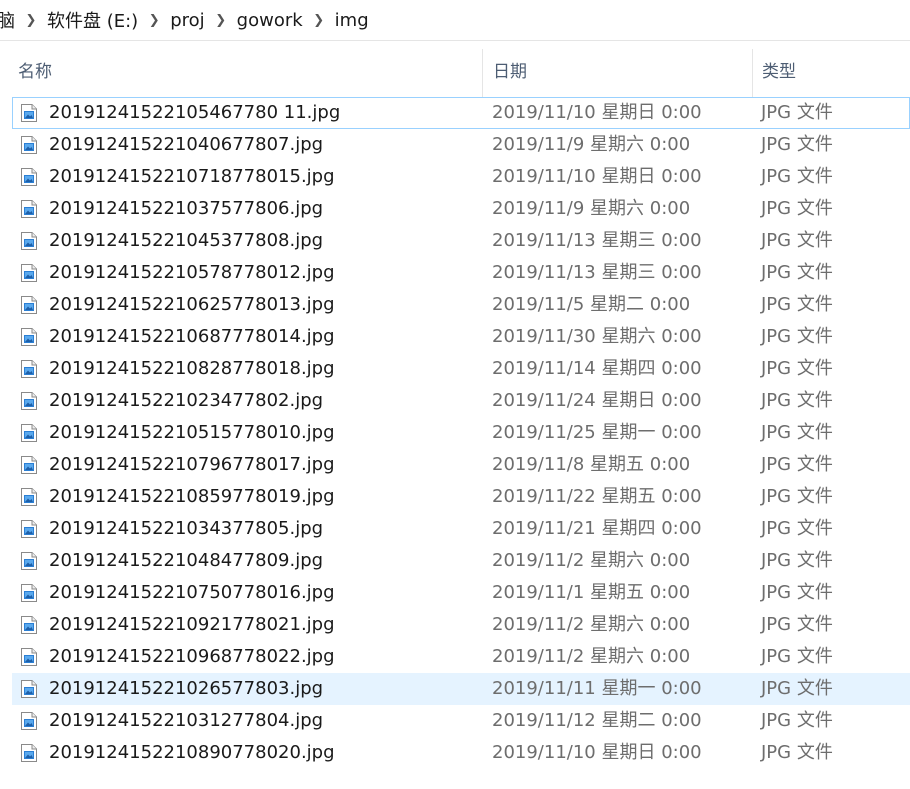 Image resolution: width=910 pixels, height=789 pixels. Describe the element at coordinates (192, 272) in the screenshot. I see `file-name: 2019124152210578778012.jpg` at that location.